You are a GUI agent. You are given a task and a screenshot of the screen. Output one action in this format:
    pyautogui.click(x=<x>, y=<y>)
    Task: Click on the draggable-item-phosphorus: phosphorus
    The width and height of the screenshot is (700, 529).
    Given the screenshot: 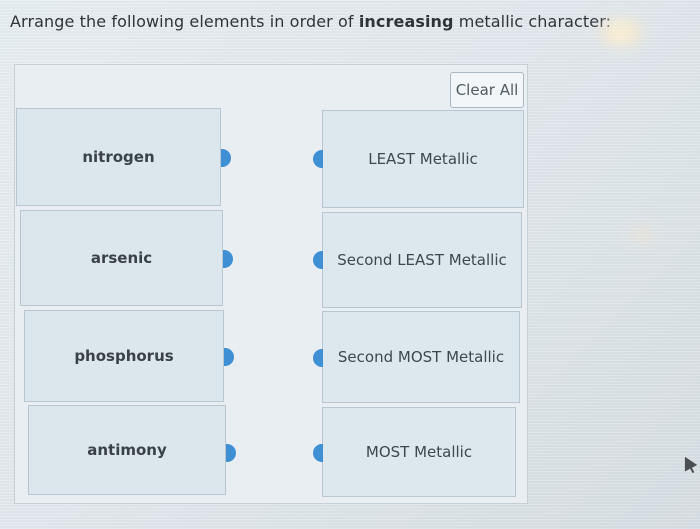 What is the action you would take?
    pyautogui.click(x=124, y=356)
    